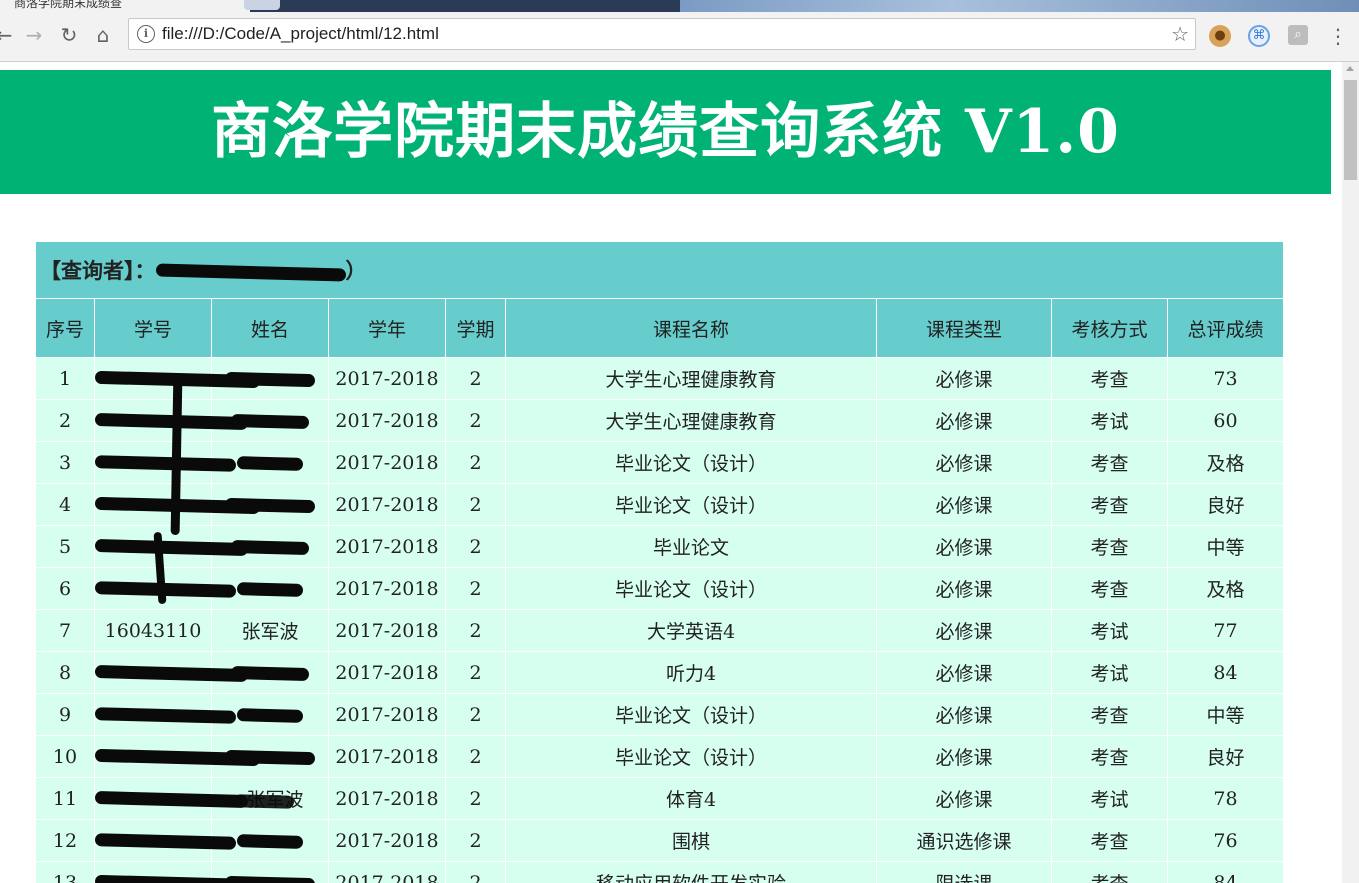  Describe the element at coordinates (1225, 328) in the screenshot. I see `column-header: 总评成绩` at that location.